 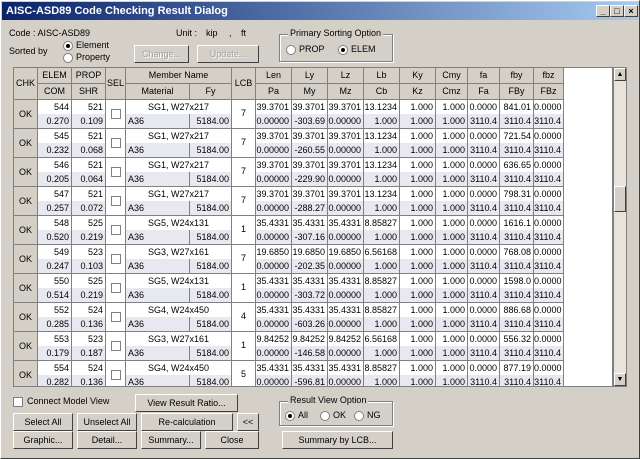 What do you see at coordinates (187, 422) in the screenshot?
I see `recalculation-button: Re-calculation` at bounding box center [187, 422].